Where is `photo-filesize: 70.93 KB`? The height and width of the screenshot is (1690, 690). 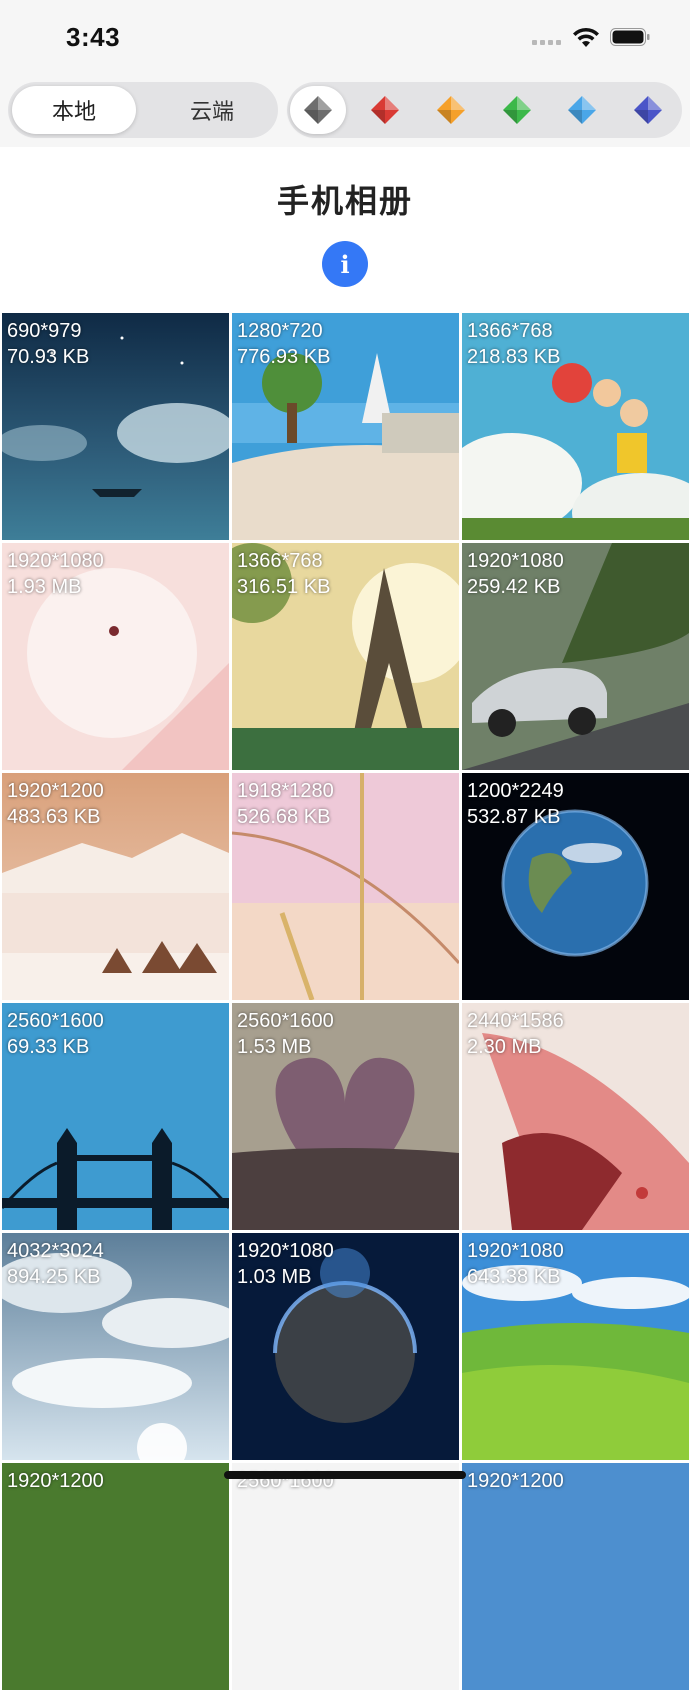 photo-filesize: 70.93 KB is located at coordinates (48, 357).